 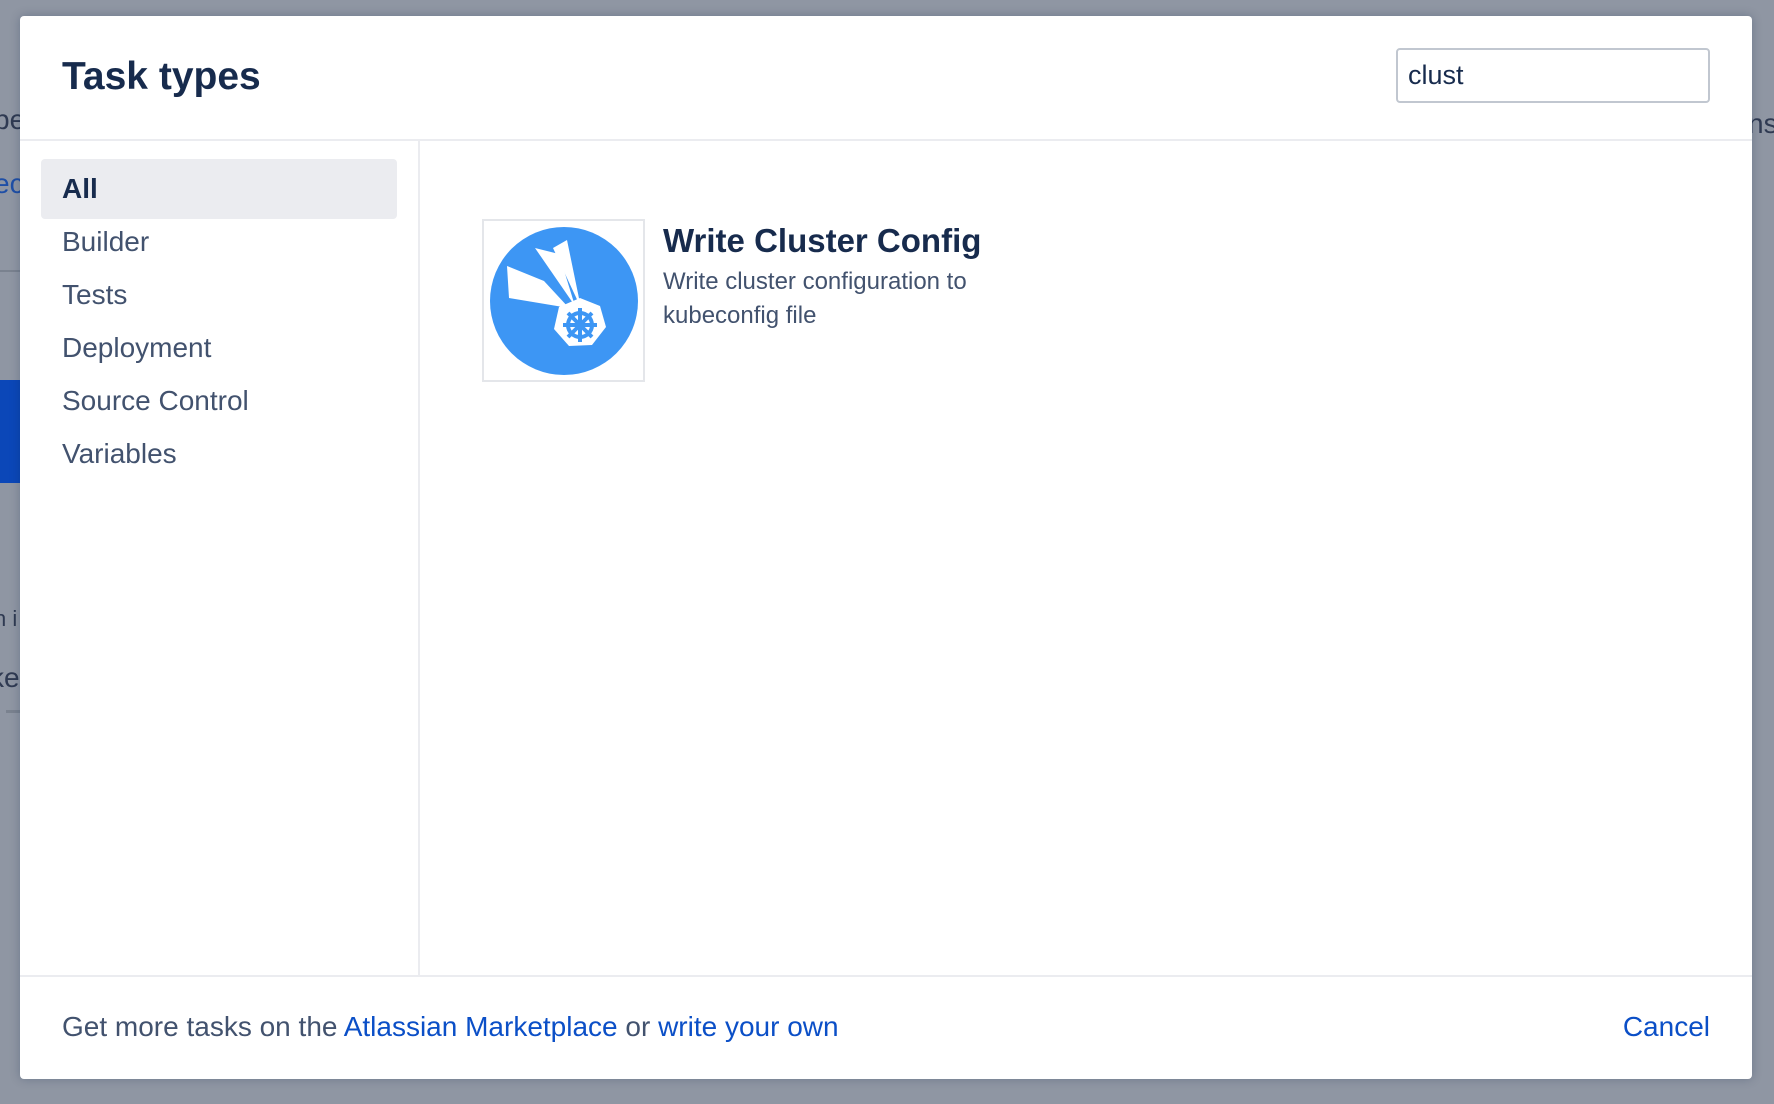 What do you see at coordinates (822, 240) in the screenshot?
I see `task-title: Write Cluster Config` at bounding box center [822, 240].